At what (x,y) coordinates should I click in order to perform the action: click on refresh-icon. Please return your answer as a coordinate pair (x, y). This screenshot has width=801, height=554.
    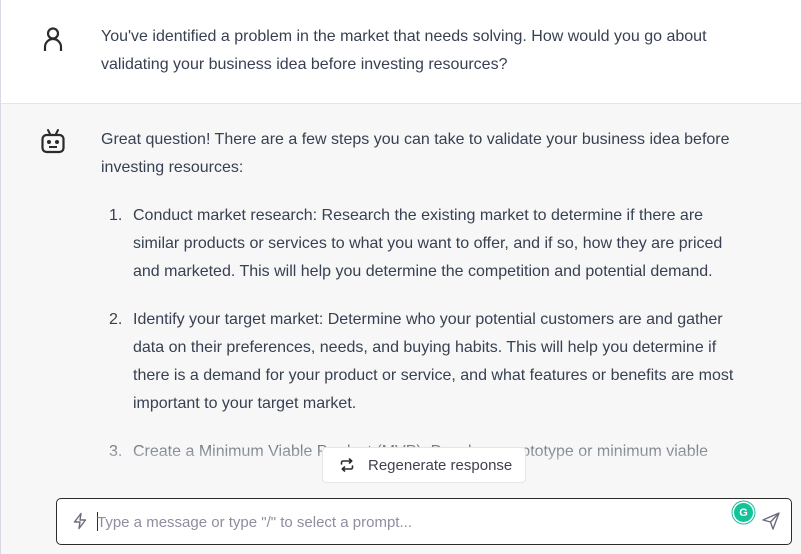
    Looking at the image, I should click on (347, 465).